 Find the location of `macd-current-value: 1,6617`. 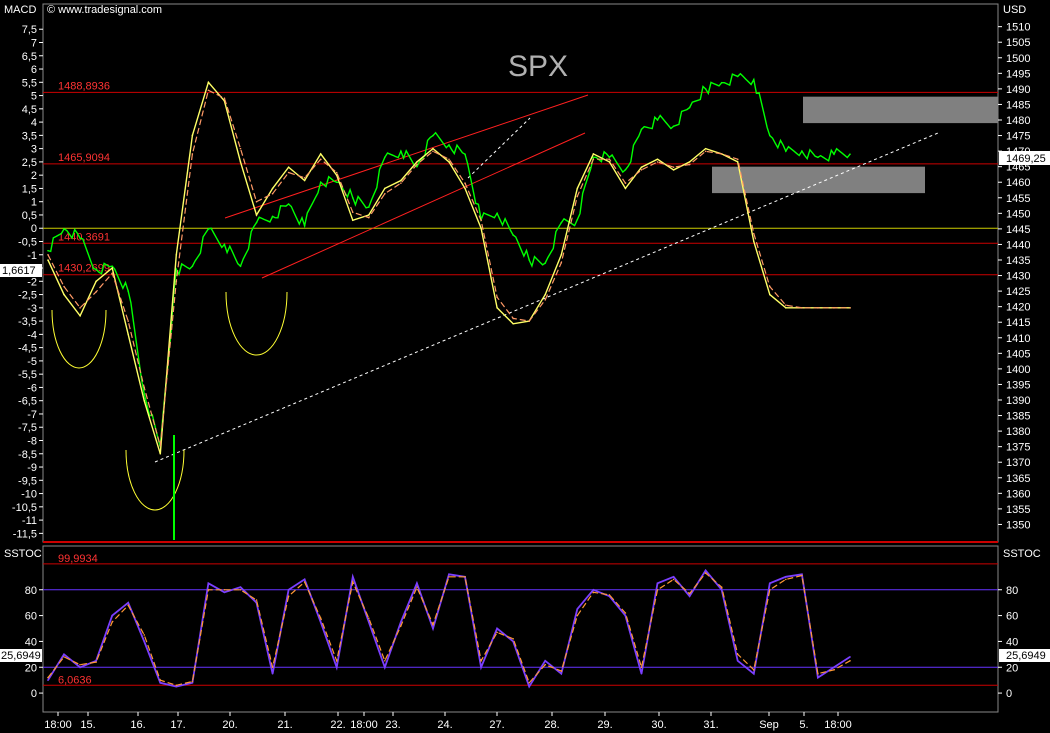

macd-current-value: 1,6617 is located at coordinates (19, 271).